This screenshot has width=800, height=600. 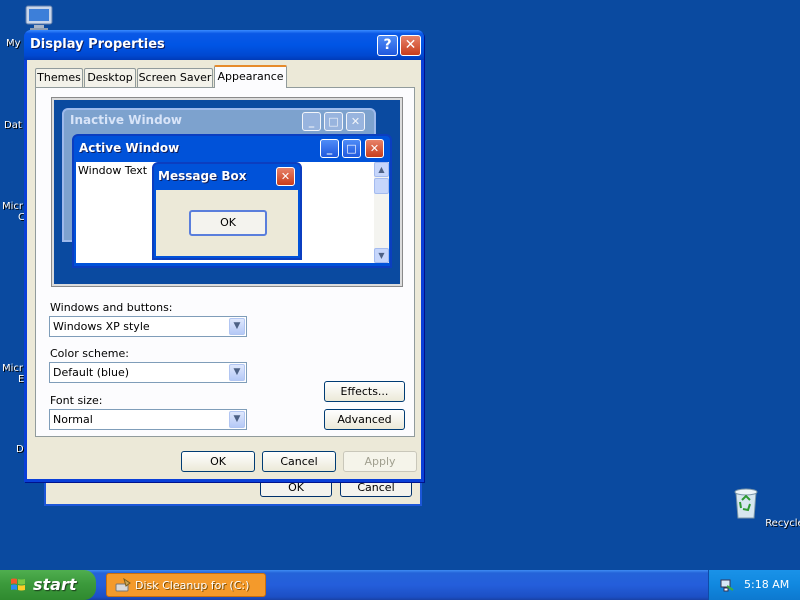 What do you see at coordinates (76, 400) in the screenshot?
I see `font-size-label: Font size:` at bounding box center [76, 400].